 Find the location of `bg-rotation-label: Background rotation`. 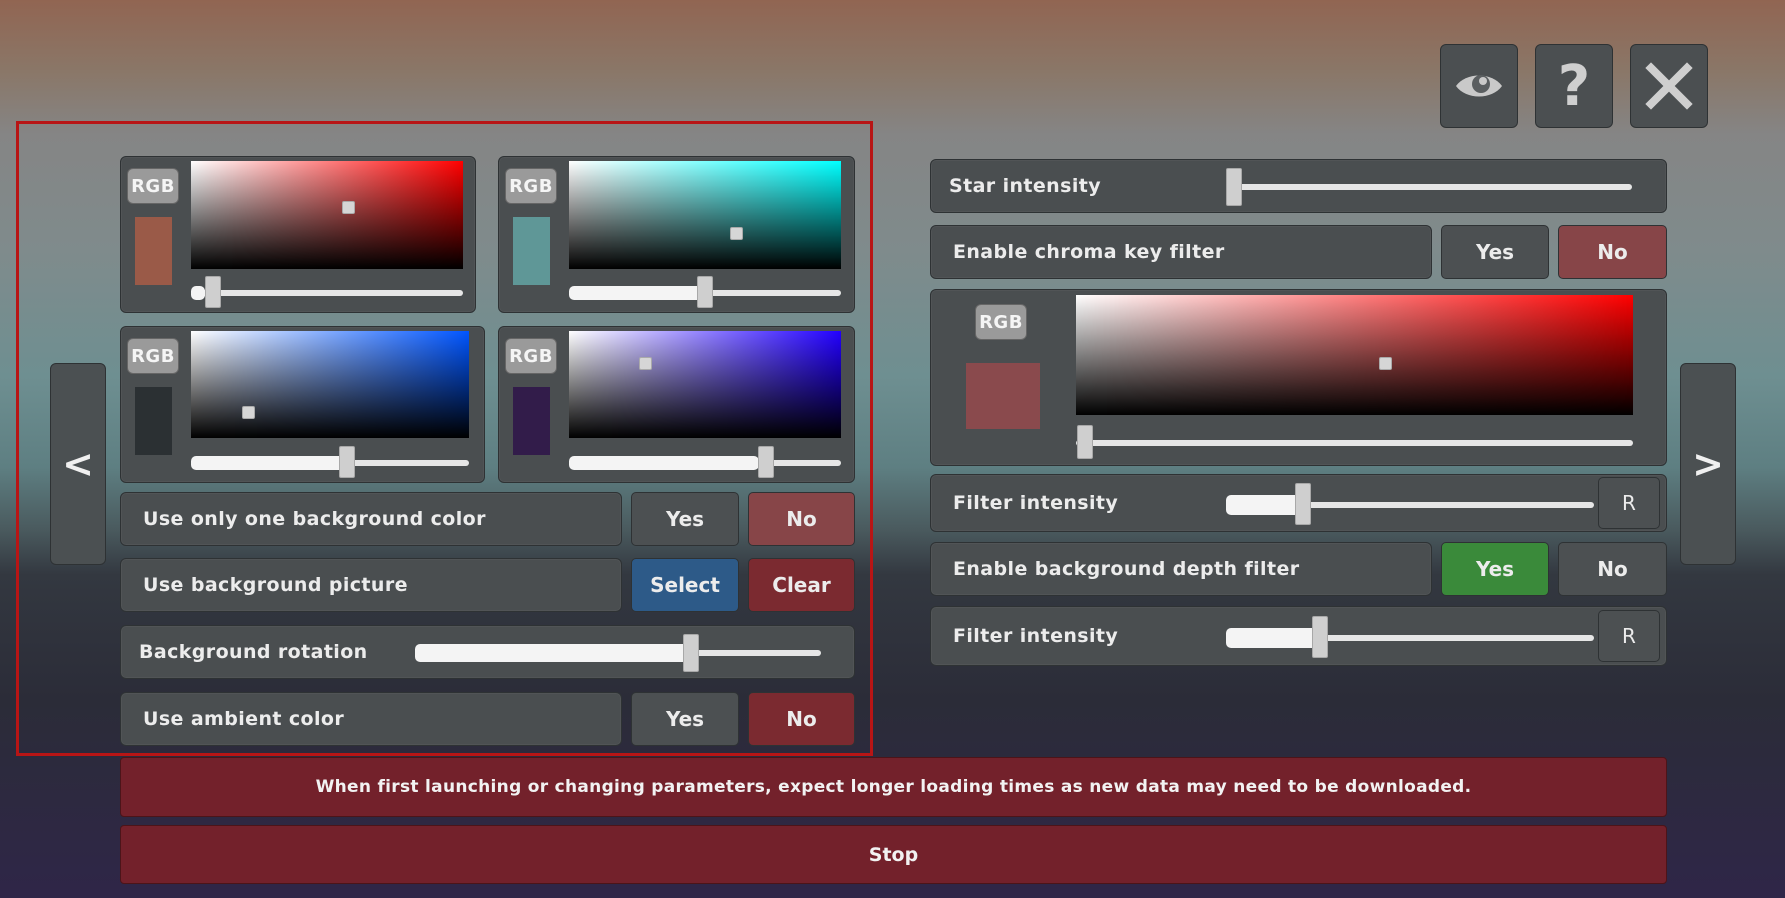

bg-rotation-label: Background rotation is located at coordinates (253, 652).